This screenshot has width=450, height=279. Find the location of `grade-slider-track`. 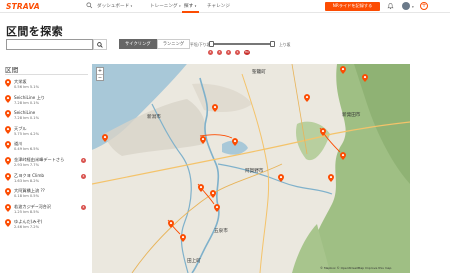

grade-slider-track is located at coordinates (241, 44).